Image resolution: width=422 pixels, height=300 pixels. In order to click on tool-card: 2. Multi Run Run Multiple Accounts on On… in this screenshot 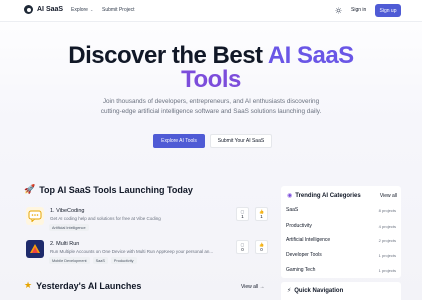, I will do `click(148, 254)`.